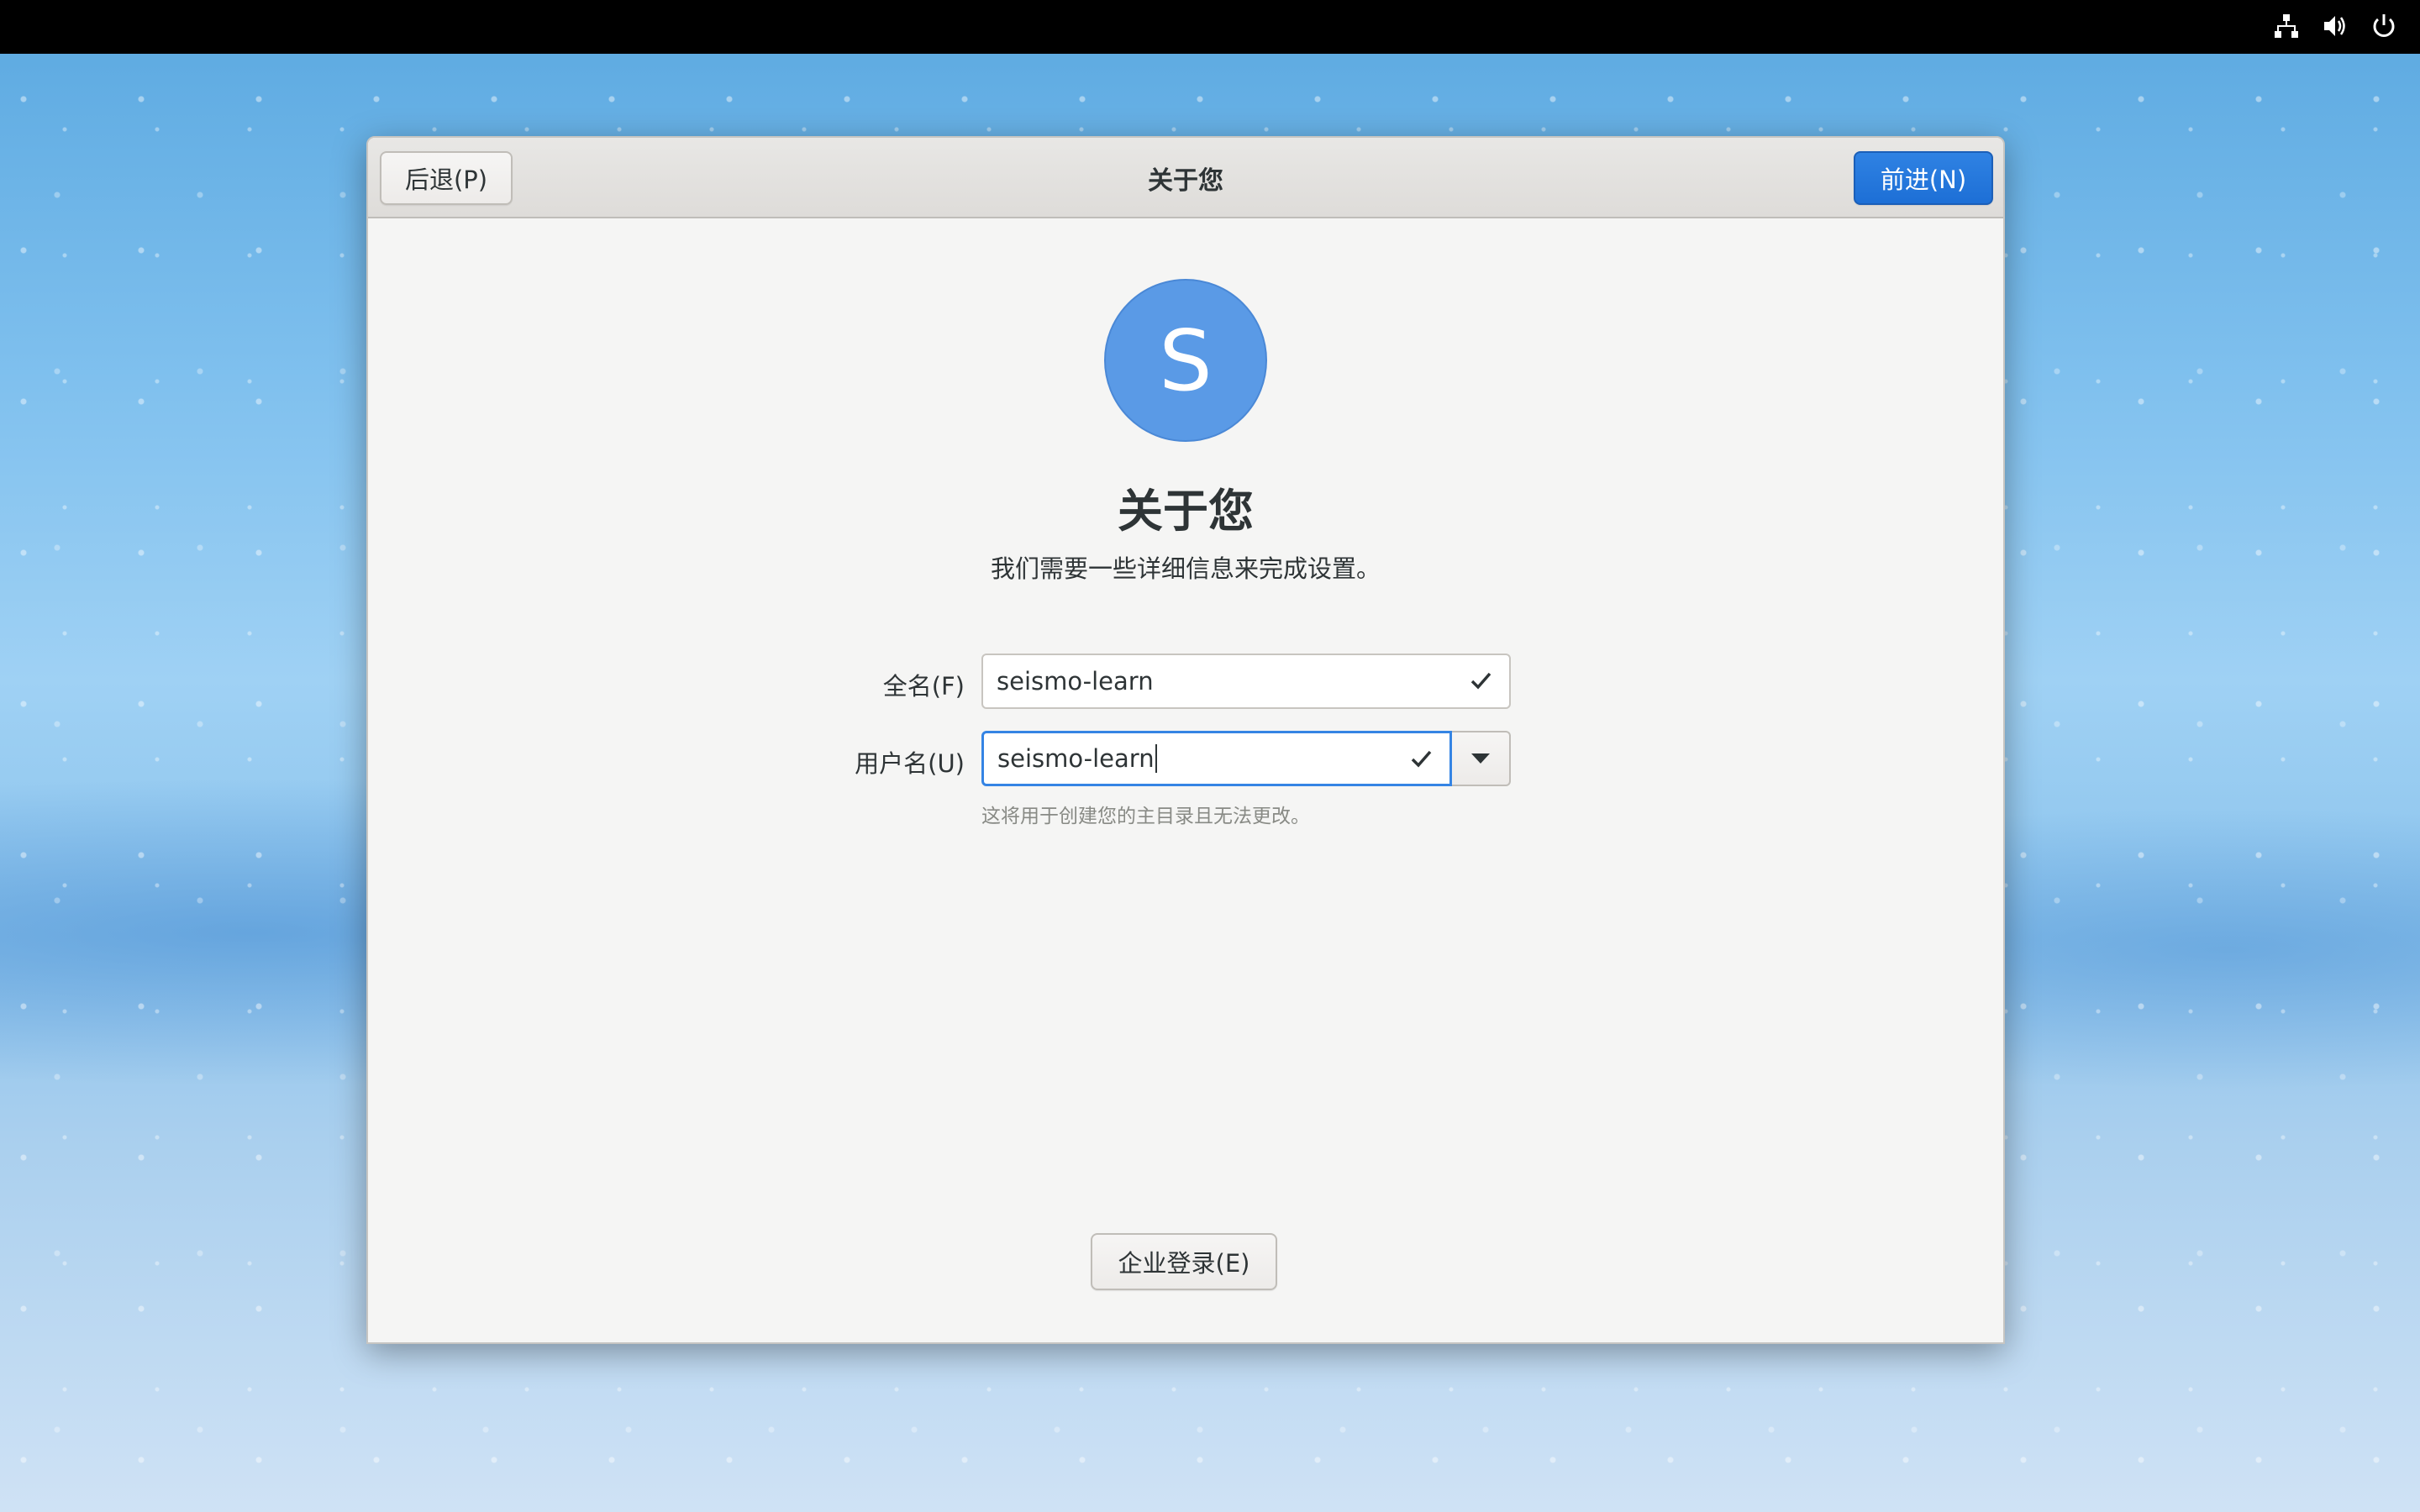 This screenshot has height=1512, width=2420. Describe the element at coordinates (910, 763) in the screenshot. I see `username-label: 用户名(U)` at that location.